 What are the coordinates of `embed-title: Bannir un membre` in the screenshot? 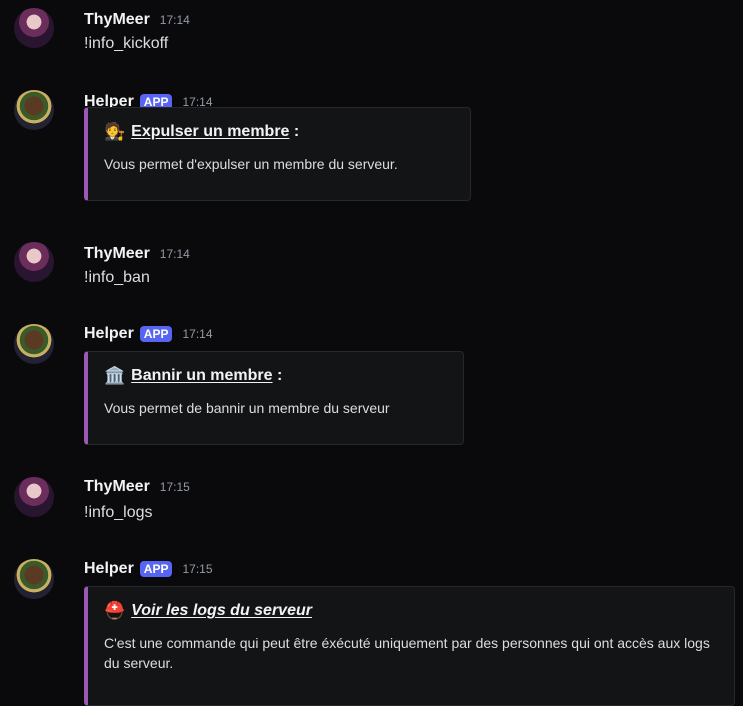 It's located at (202, 375).